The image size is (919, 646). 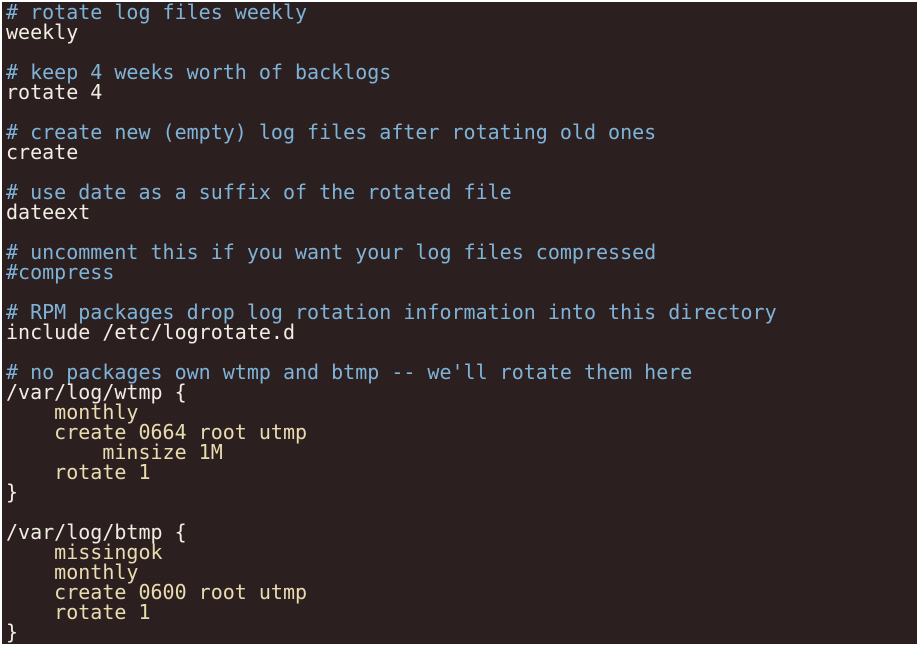 What do you see at coordinates (157, 432) in the screenshot?
I see `editor-line: create 0664 root utmp` at bounding box center [157, 432].